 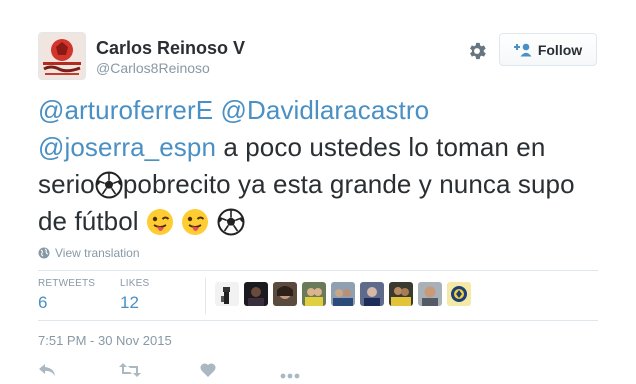 I want to click on divider-bottom, so click(x=318, y=320).